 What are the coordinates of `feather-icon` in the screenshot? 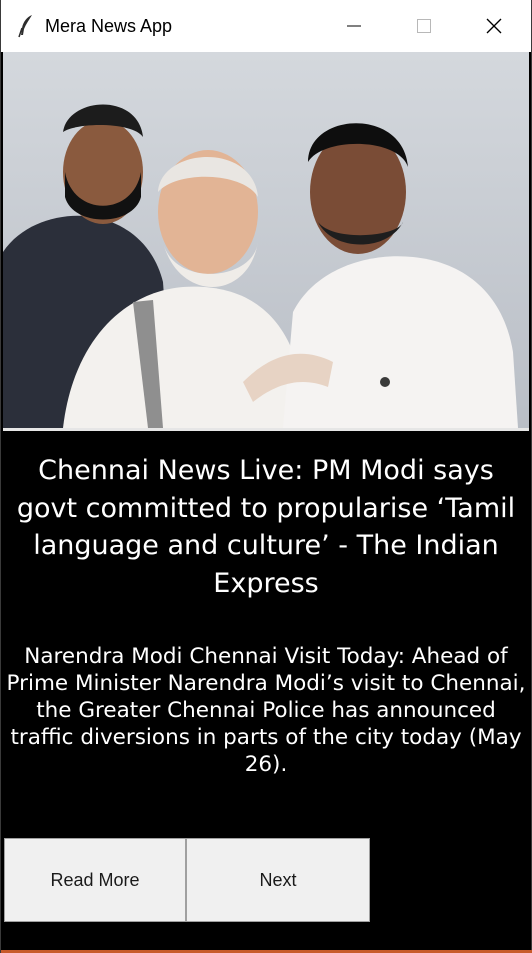 It's located at (25, 26).